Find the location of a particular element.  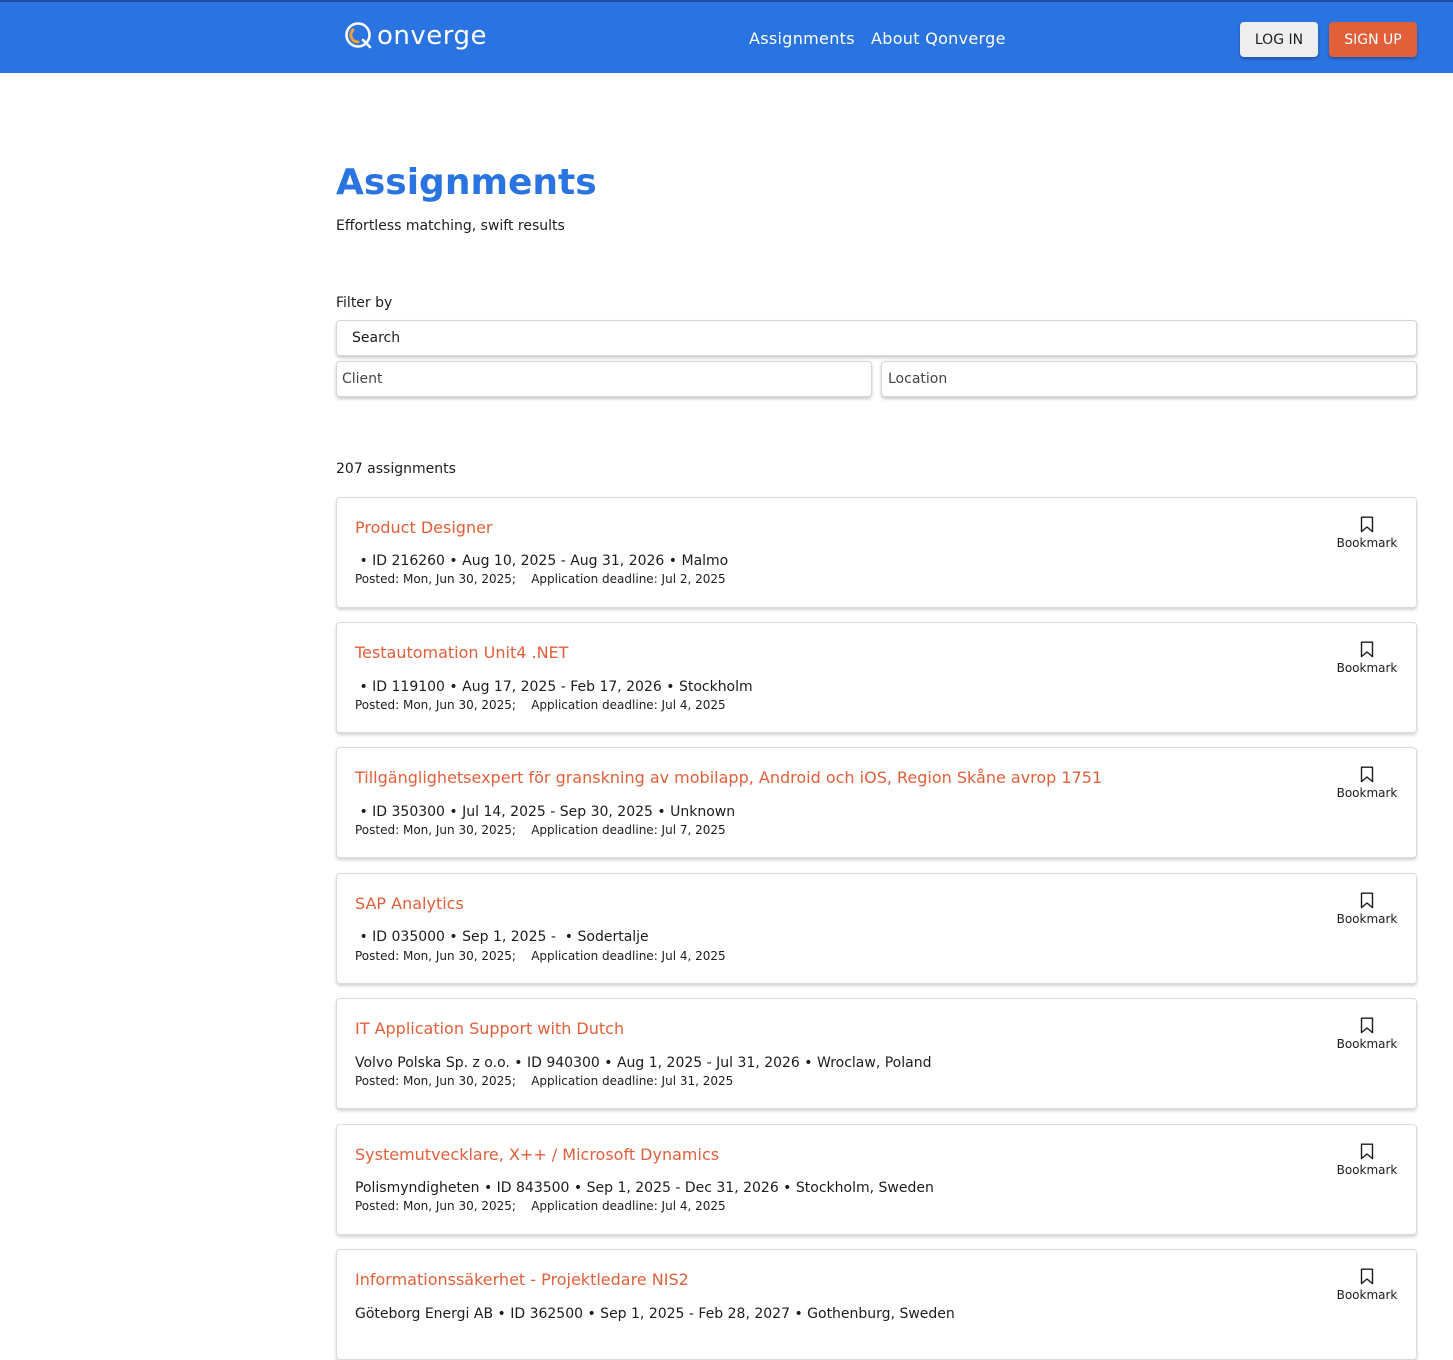

assignment-title-link: IT Application Support with Dutch is located at coordinates (489, 1028).